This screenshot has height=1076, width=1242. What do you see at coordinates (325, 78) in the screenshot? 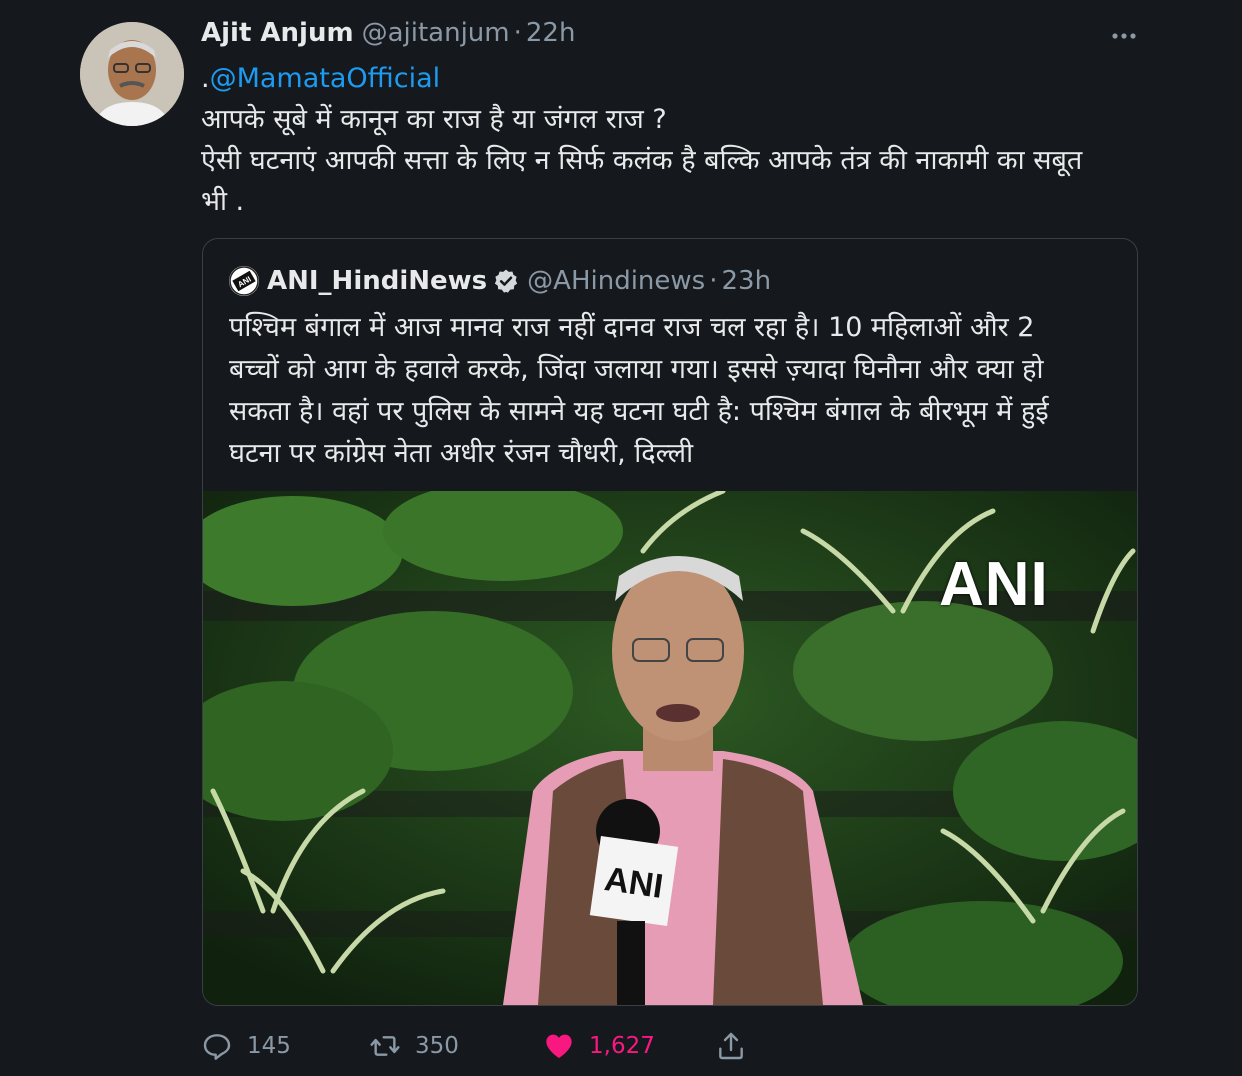
I see `mention-link: @MamataOfficial` at bounding box center [325, 78].